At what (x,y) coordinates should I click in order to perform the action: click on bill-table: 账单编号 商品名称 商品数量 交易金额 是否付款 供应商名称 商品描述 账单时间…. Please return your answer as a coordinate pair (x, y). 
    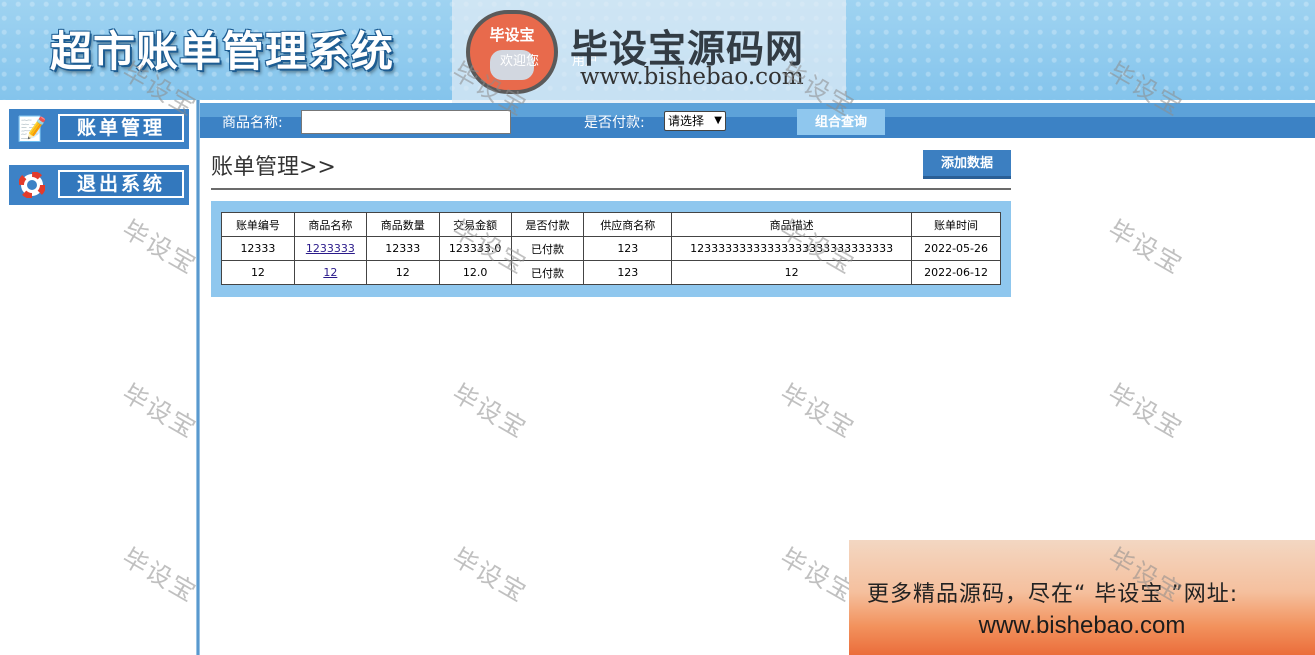
    Looking at the image, I should click on (611, 248).